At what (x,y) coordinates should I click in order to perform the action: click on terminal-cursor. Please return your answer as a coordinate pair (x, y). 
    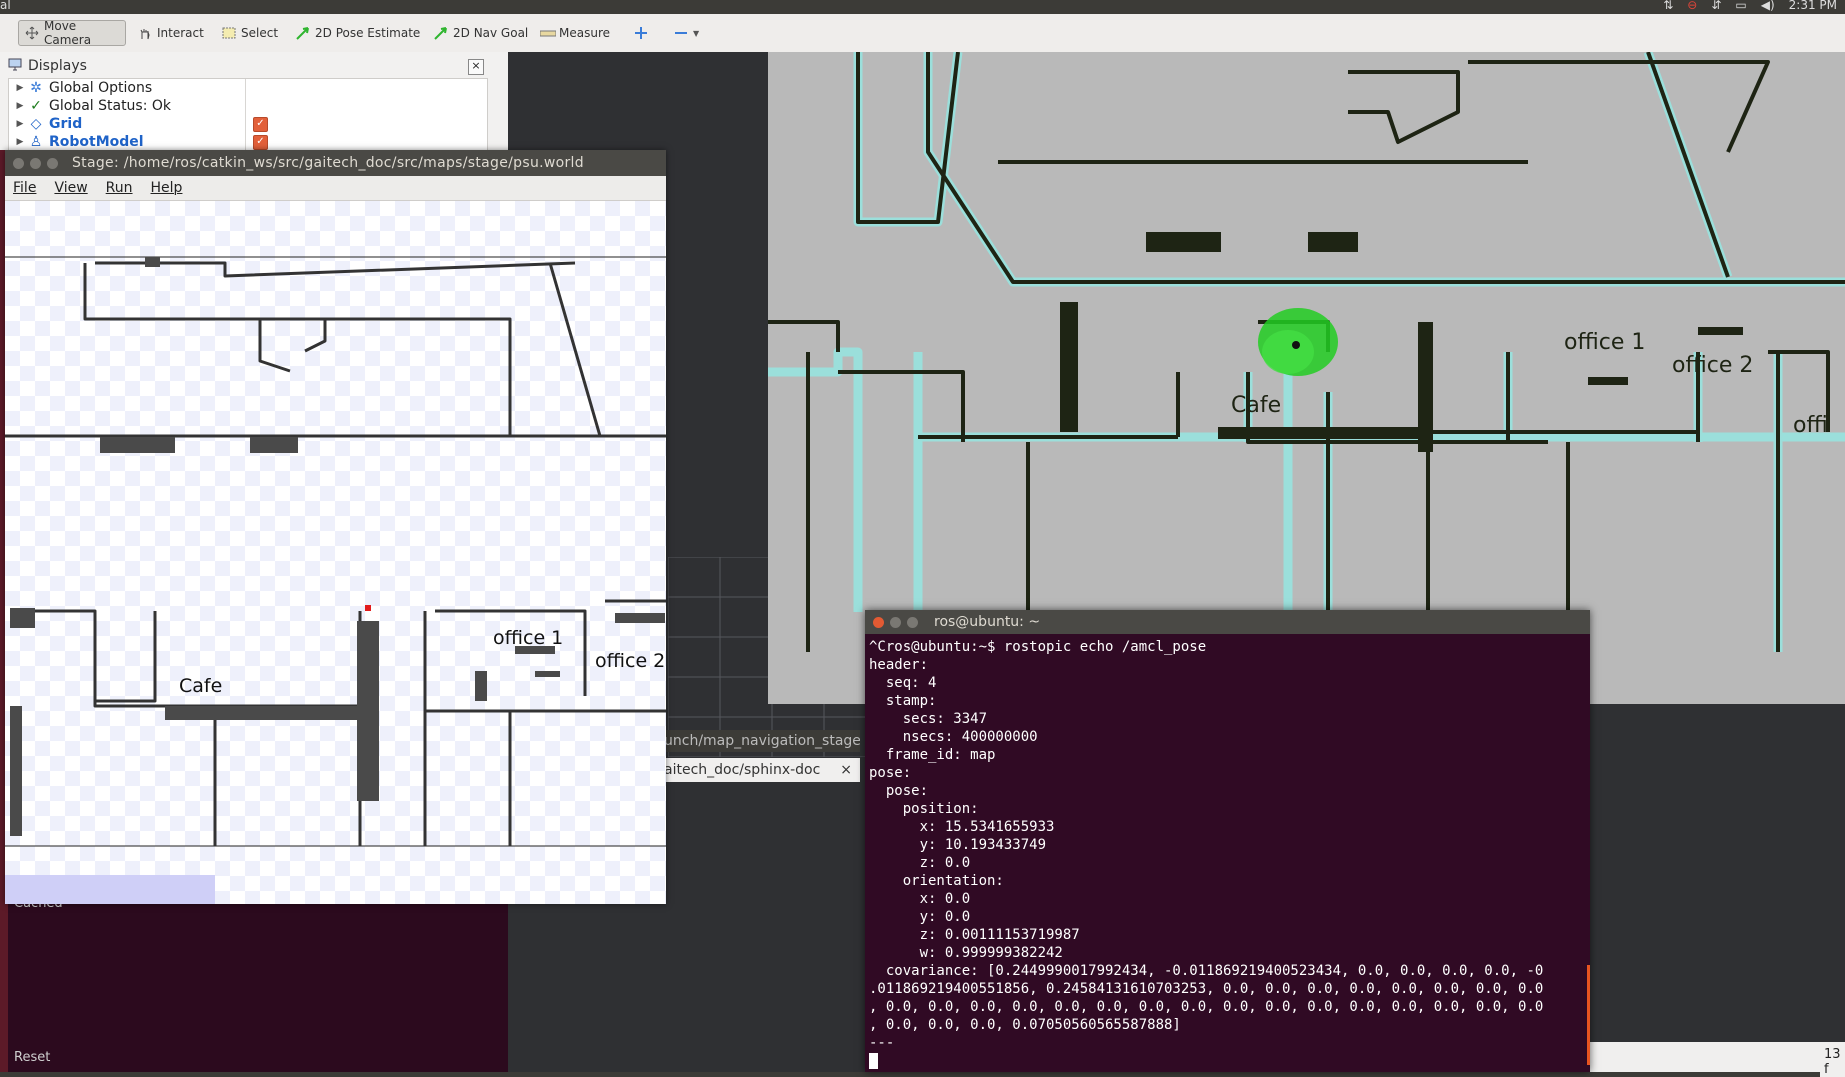
    Looking at the image, I should click on (873, 1061).